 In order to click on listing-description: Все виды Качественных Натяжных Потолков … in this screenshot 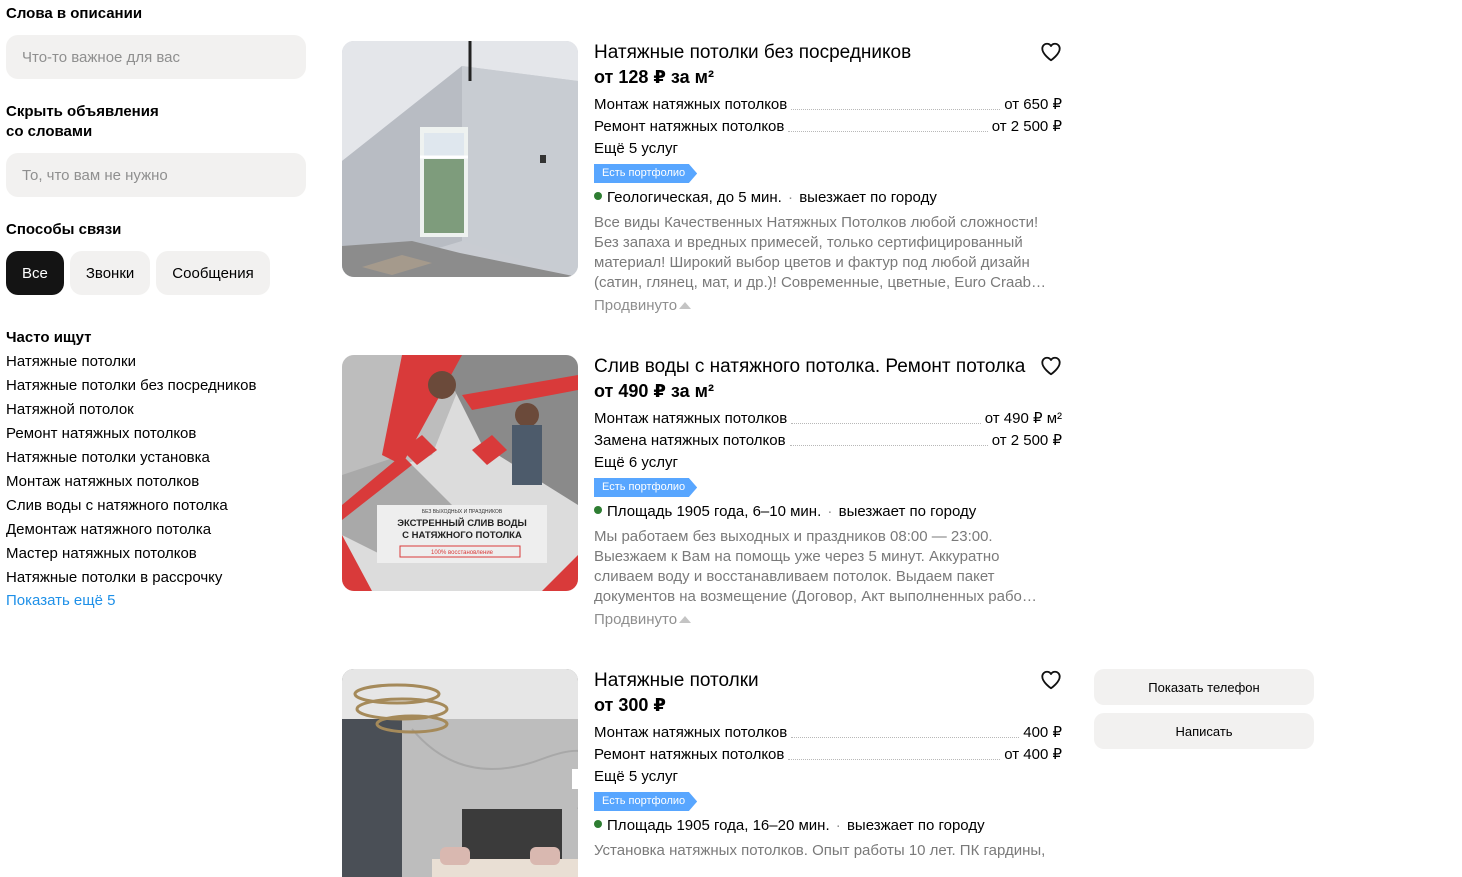, I will do `click(820, 252)`.